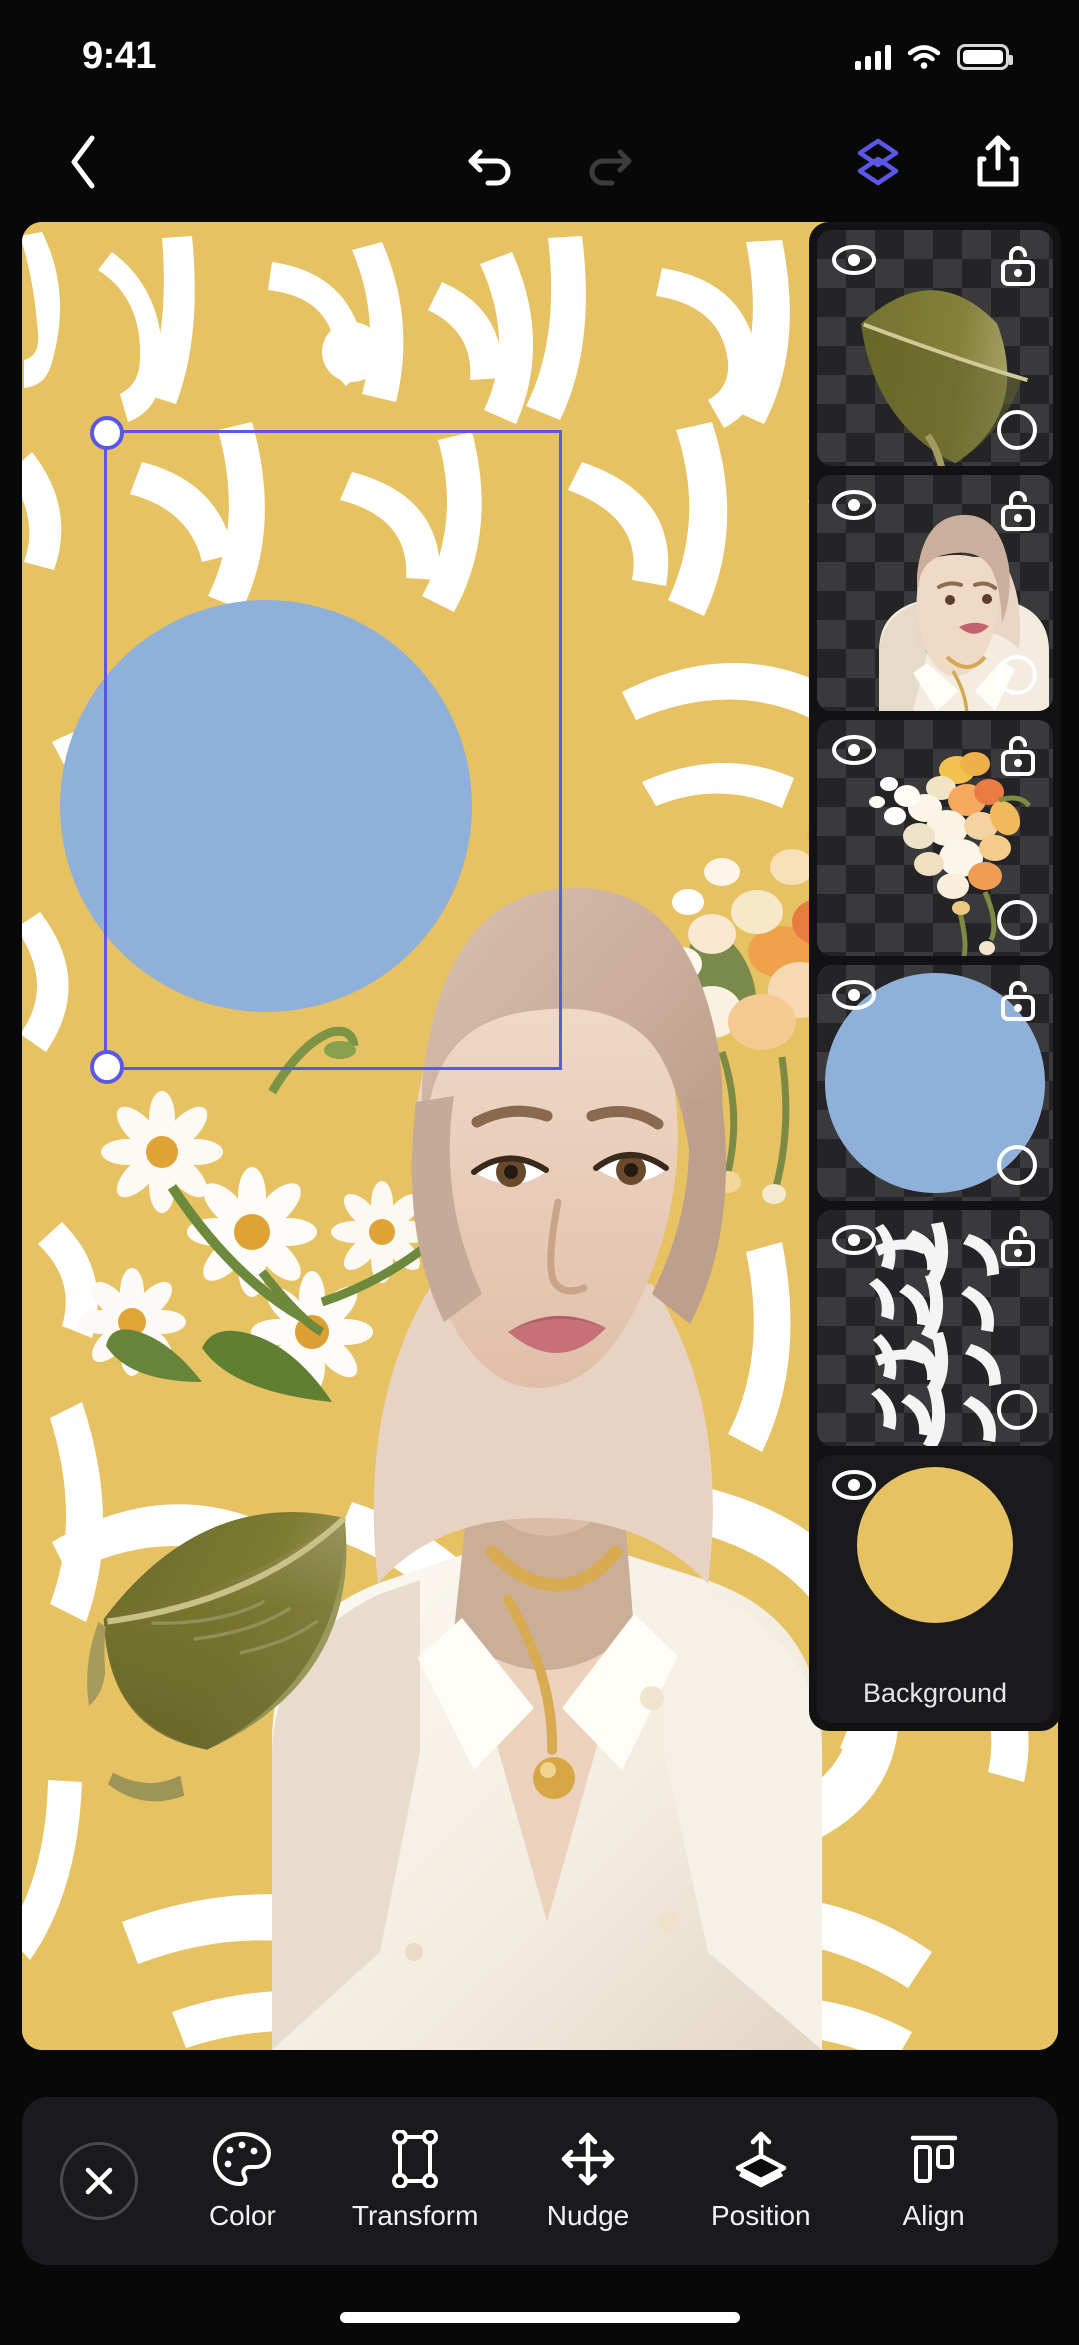 The image size is (1079, 2345). I want to click on layer-item-calligraphy, so click(935, 1328).